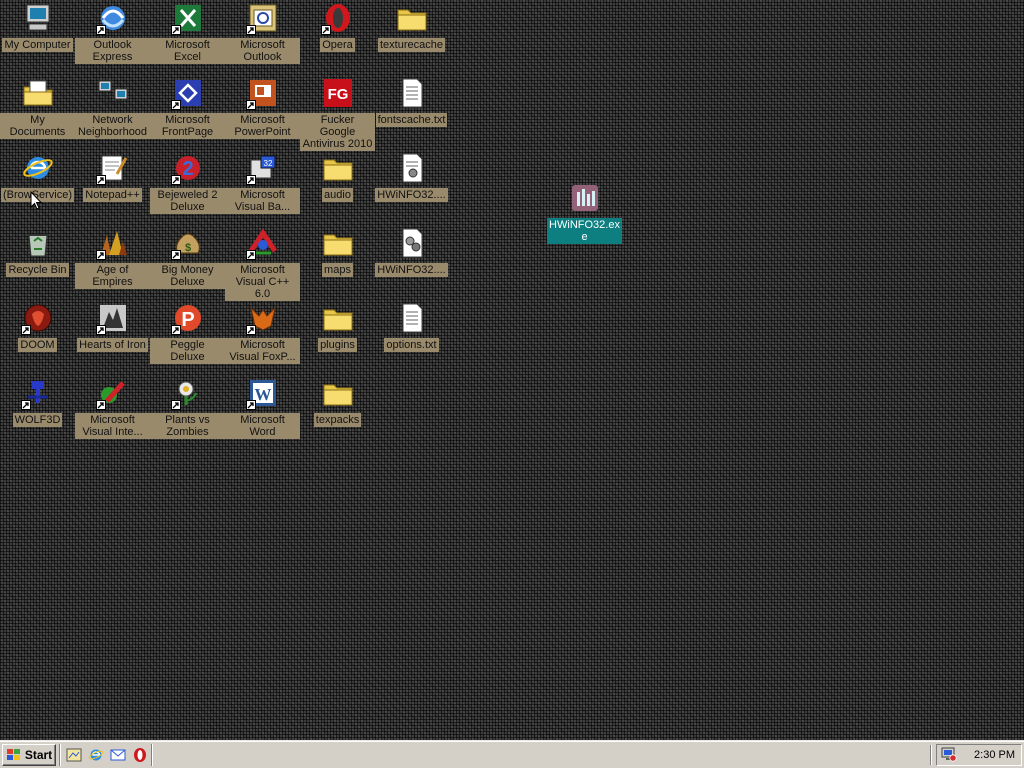 This screenshot has height=768, width=1024. I want to click on powerpoint-icon, so click(262, 93).